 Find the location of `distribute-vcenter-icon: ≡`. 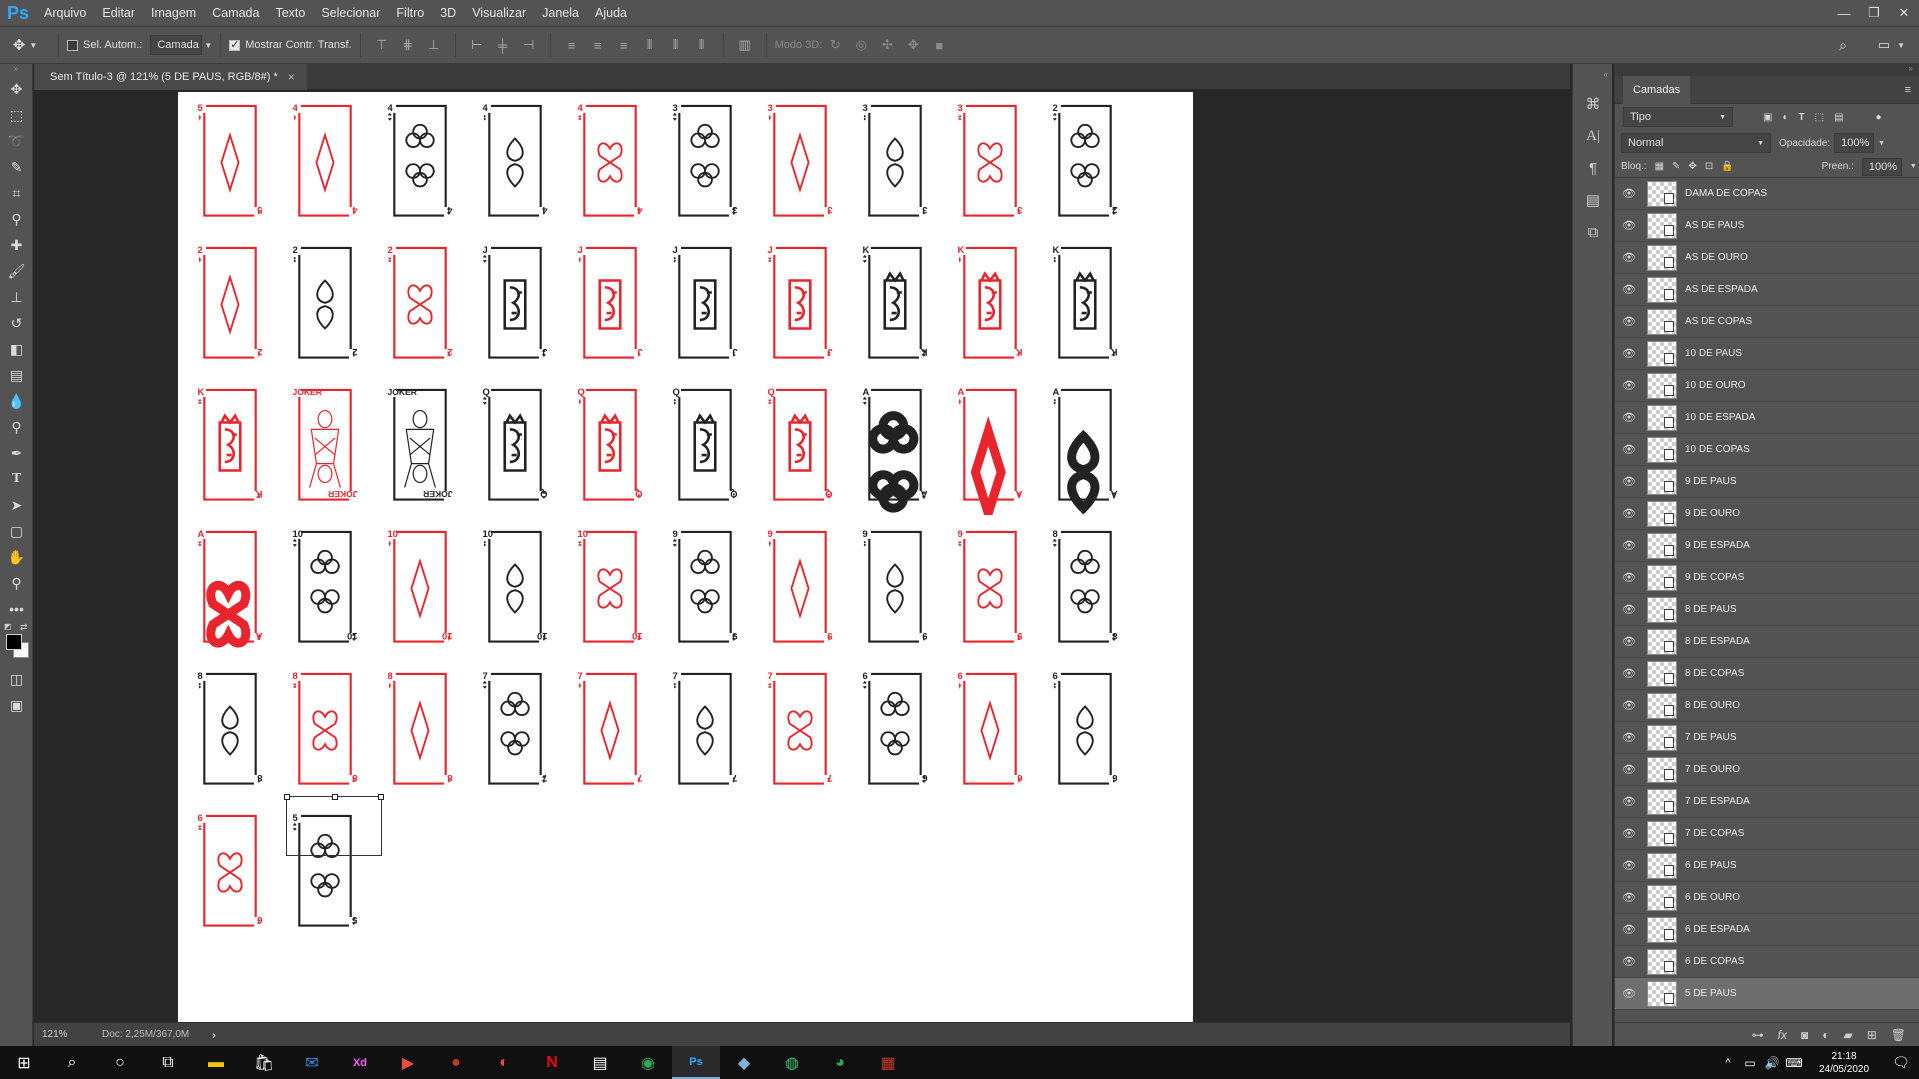

distribute-vcenter-icon: ≡ is located at coordinates (598, 45).